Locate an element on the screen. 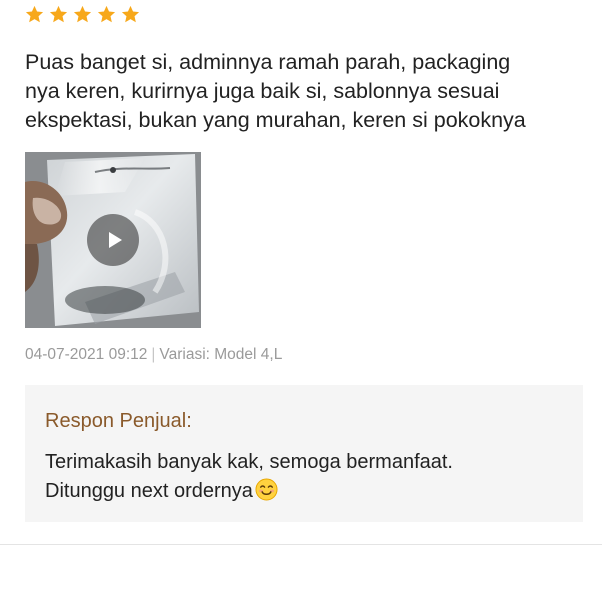  review-meta: 04-07-2021 09:12 | Variasi: Model 4,L is located at coordinates (153, 355).